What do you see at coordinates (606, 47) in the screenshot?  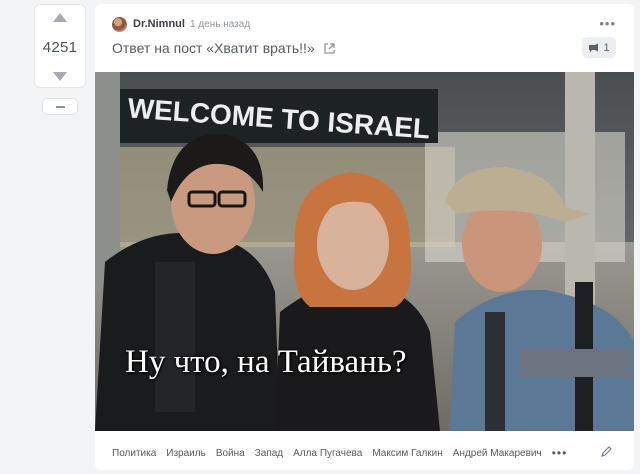 I see `comments-count: 1` at bounding box center [606, 47].